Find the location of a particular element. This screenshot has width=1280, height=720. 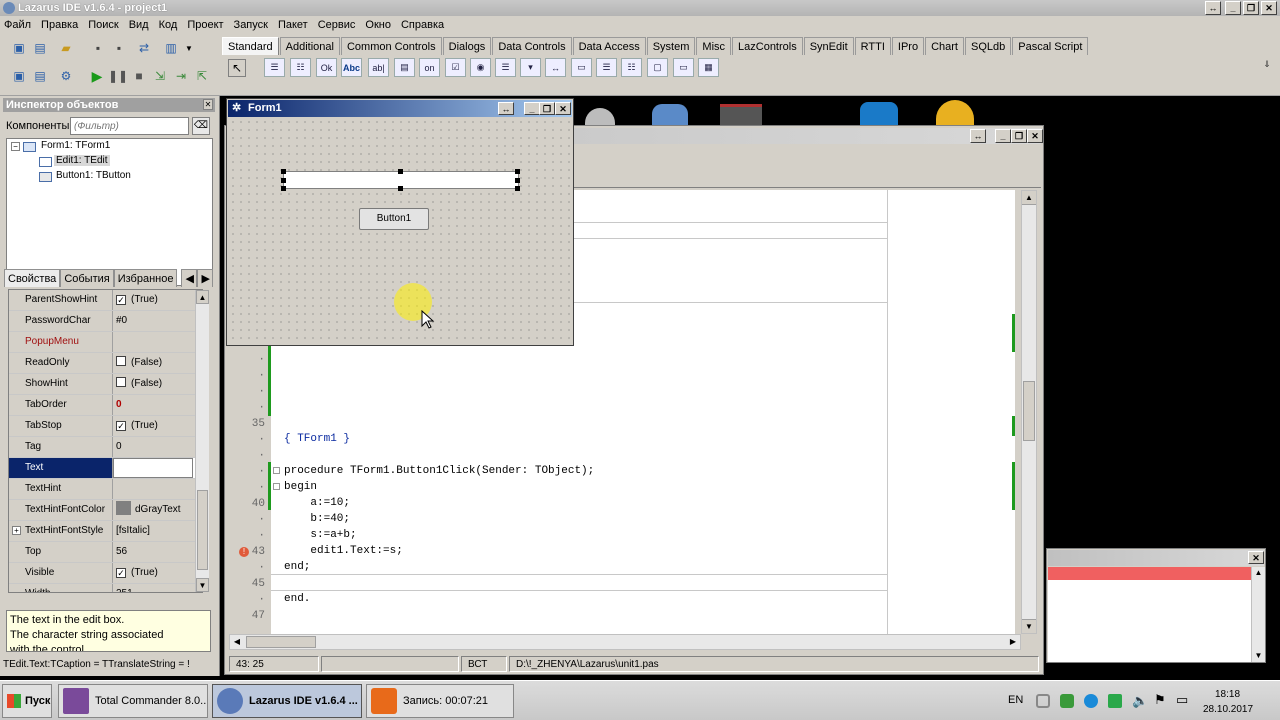

tab-sqldb: SQLdb is located at coordinates (988, 46).